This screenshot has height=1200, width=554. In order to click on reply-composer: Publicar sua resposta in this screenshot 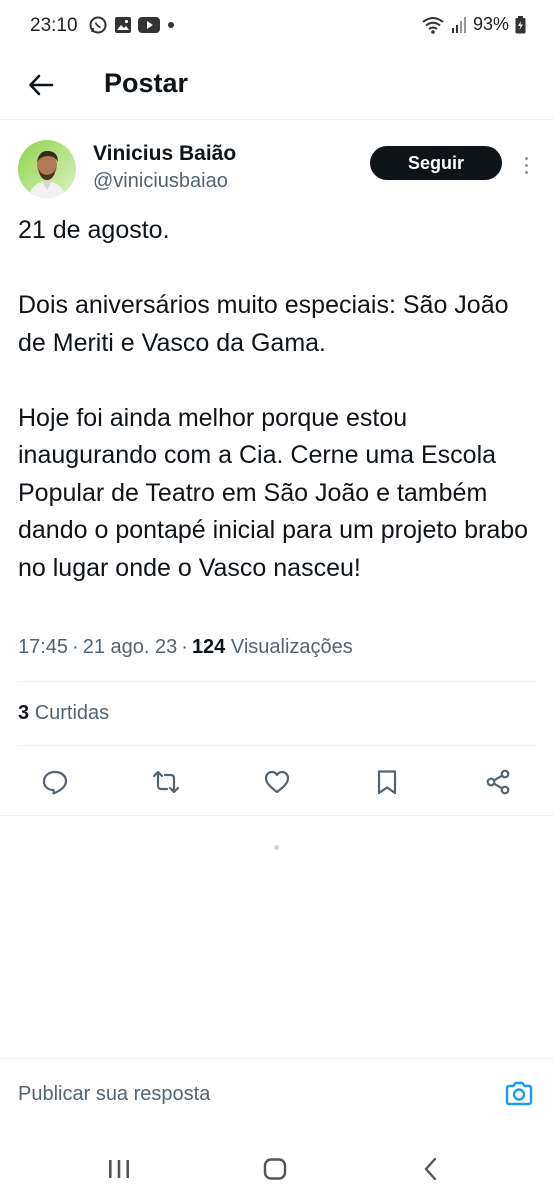, I will do `click(277, 1091)`.